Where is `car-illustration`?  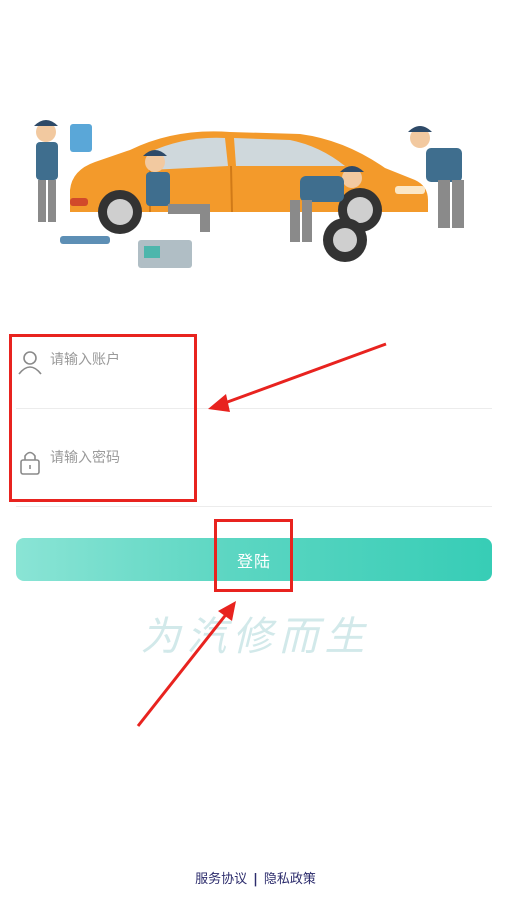
car-illustration is located at coordinates (249, 196).